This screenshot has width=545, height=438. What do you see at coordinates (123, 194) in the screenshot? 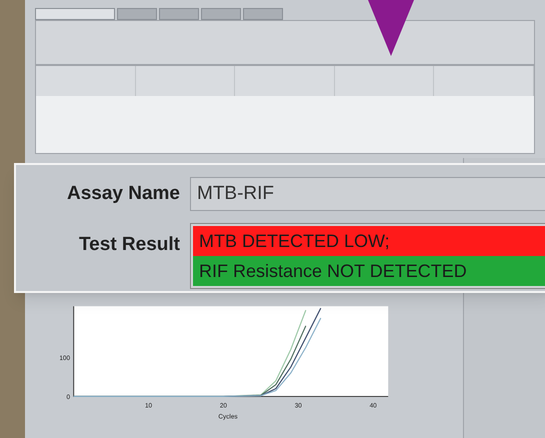
I see `field-label: Assay Name` at bounding box center [123, 194].